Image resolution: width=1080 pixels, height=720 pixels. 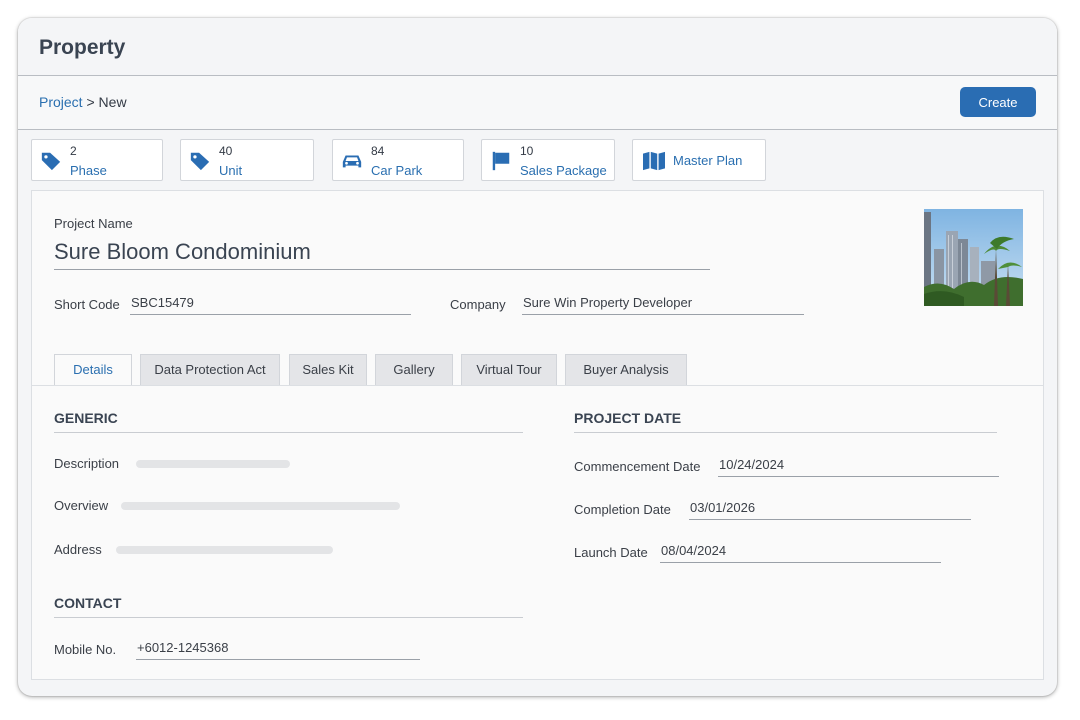 I want to click on breadcrumb: Project > New, so click(x=83, y=102).